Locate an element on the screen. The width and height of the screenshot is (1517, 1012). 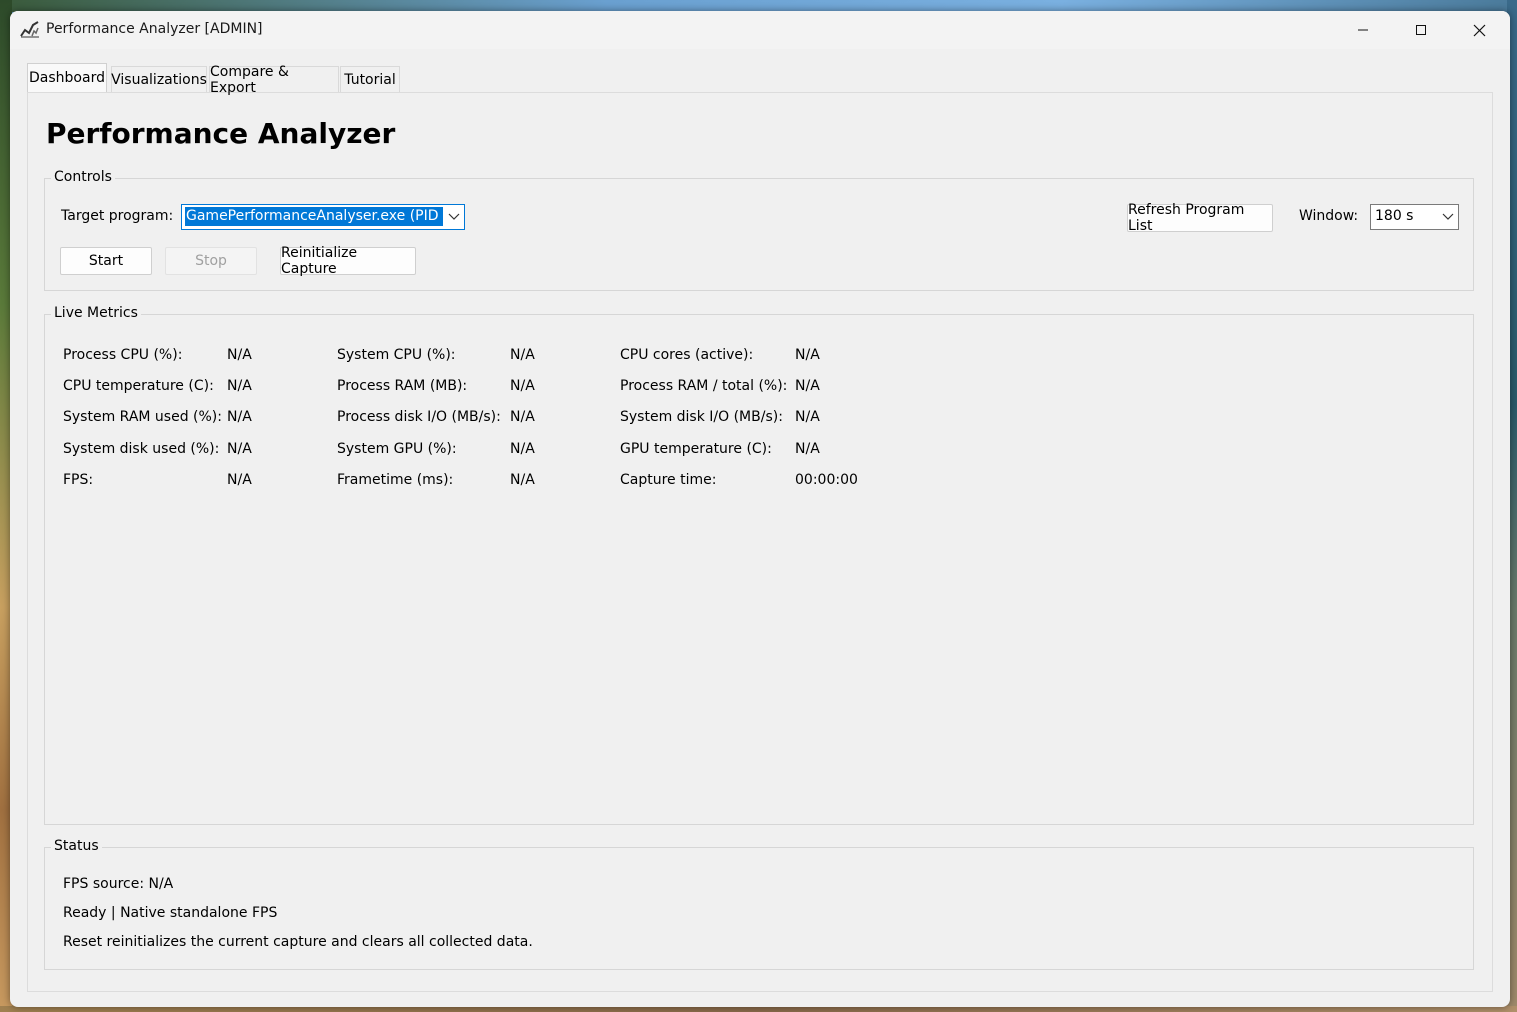
close-icon is located at coordinates (1479, 30).